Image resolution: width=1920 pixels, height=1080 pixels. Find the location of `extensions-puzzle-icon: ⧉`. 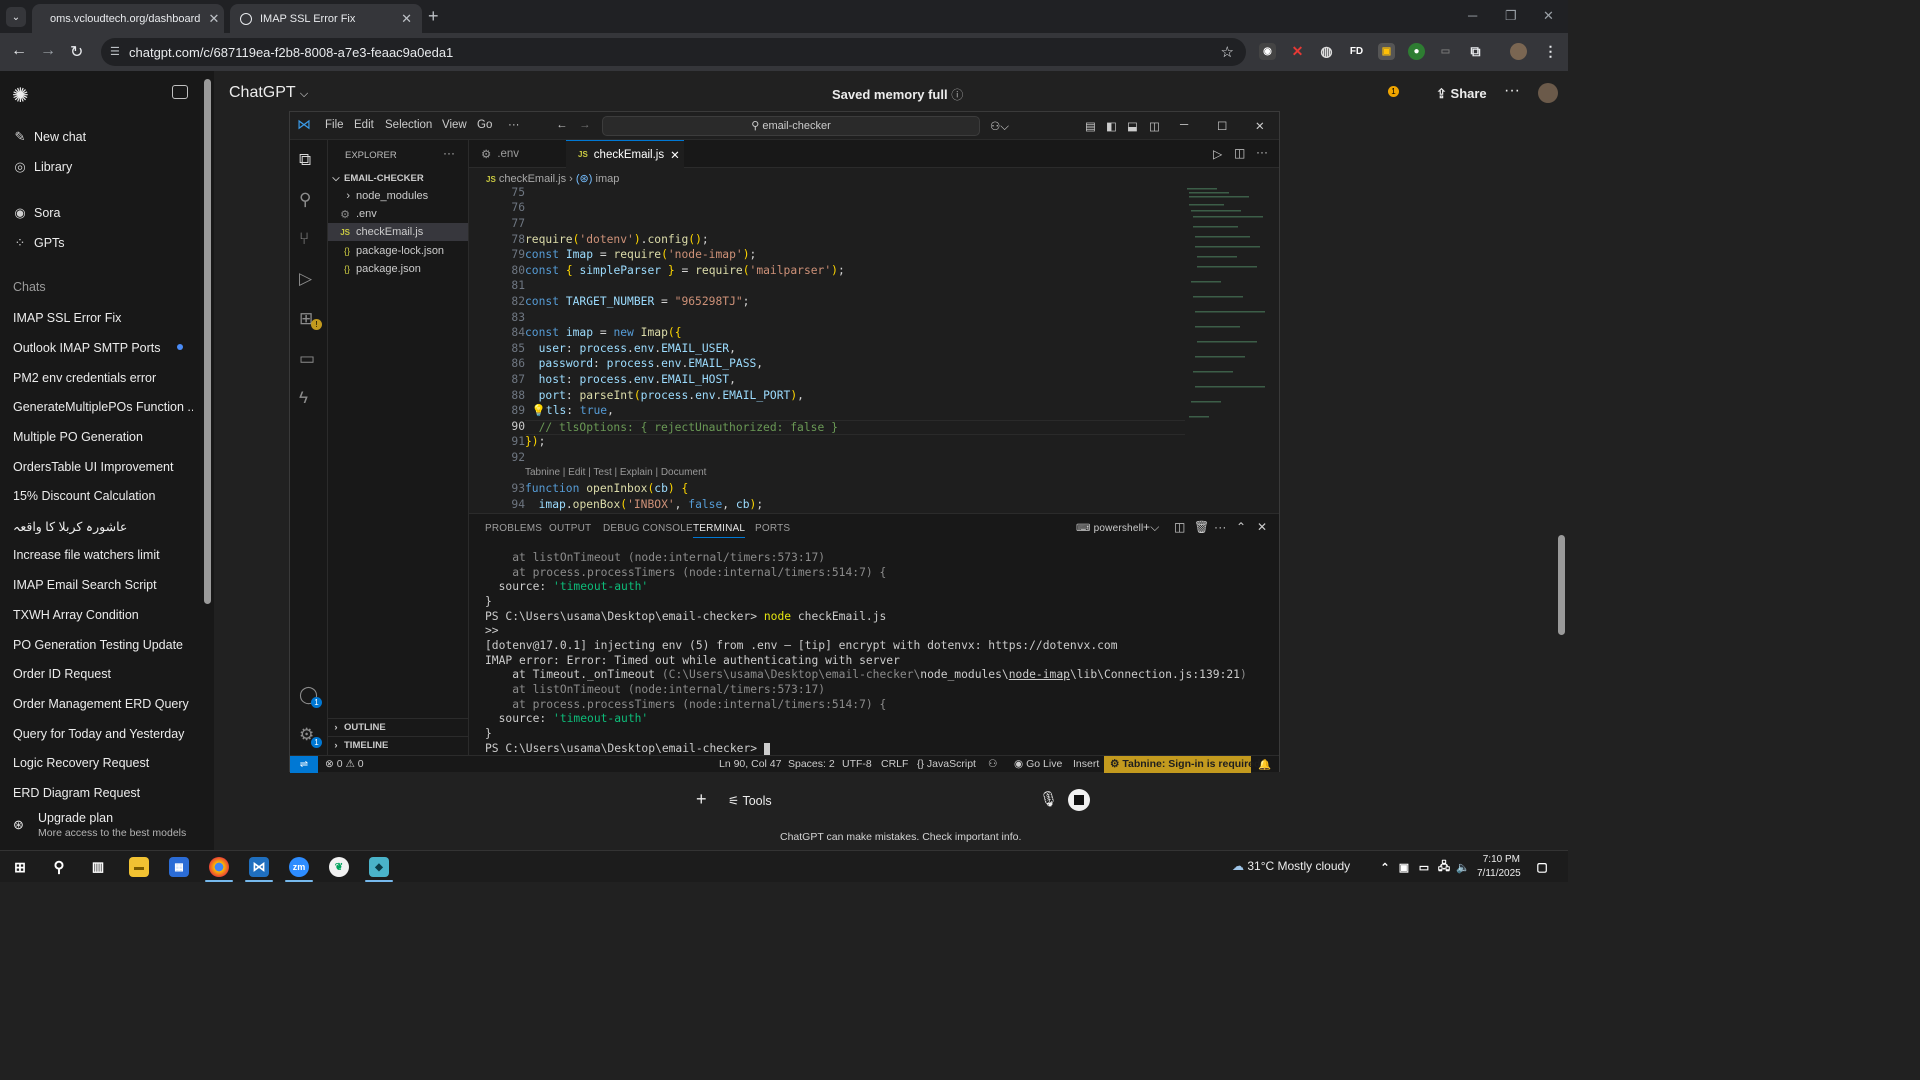

extensions-puzzle-icon: ⧉ is located at coordinates (1475, 51).